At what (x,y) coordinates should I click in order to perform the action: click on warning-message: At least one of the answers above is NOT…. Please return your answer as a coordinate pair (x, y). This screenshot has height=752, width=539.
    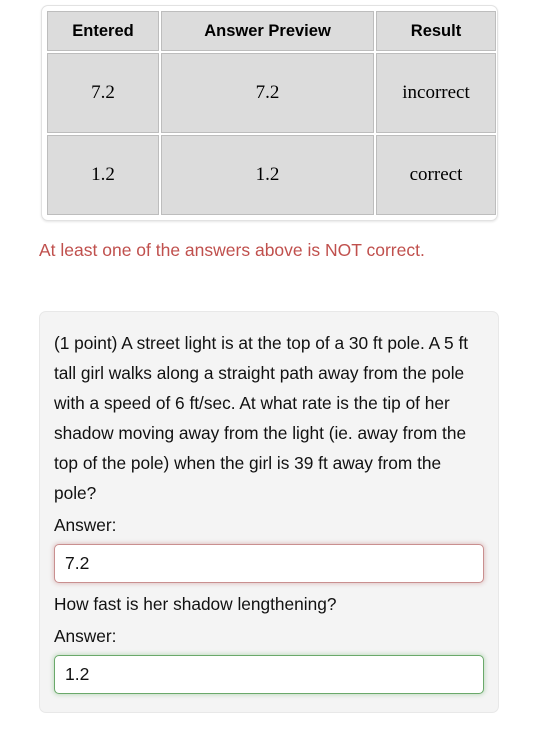
    Looking at the image, I should click on (232, 250).